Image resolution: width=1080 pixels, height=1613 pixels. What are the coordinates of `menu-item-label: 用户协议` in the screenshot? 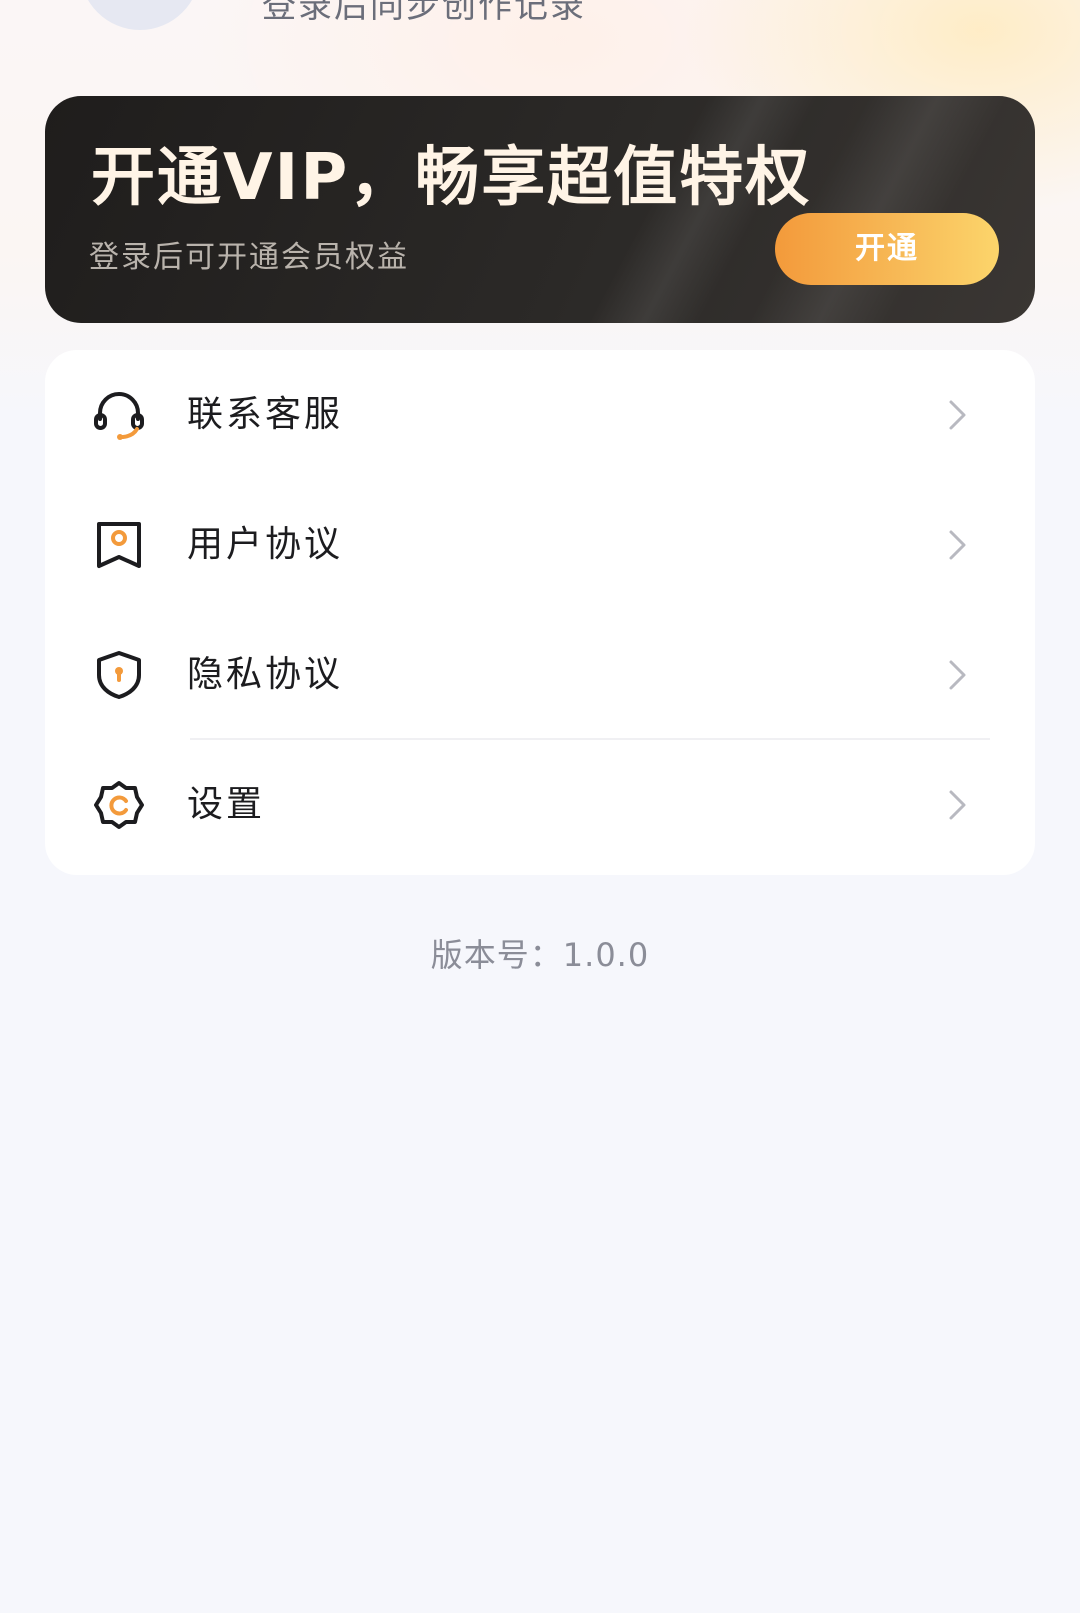 It's located at (265, 544).